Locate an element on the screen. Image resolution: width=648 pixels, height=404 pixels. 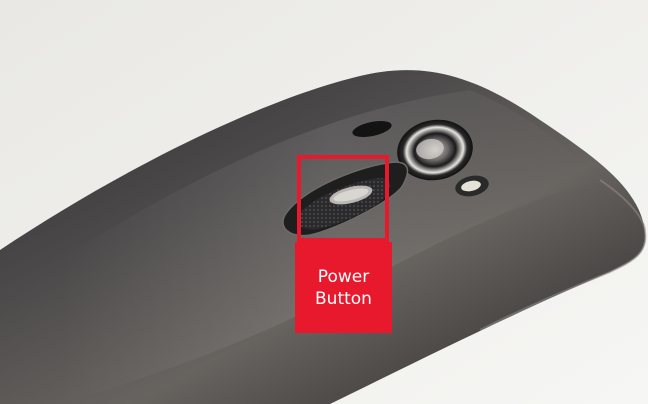
power-button-callout: Power Button is located at coordinates (343, 287).